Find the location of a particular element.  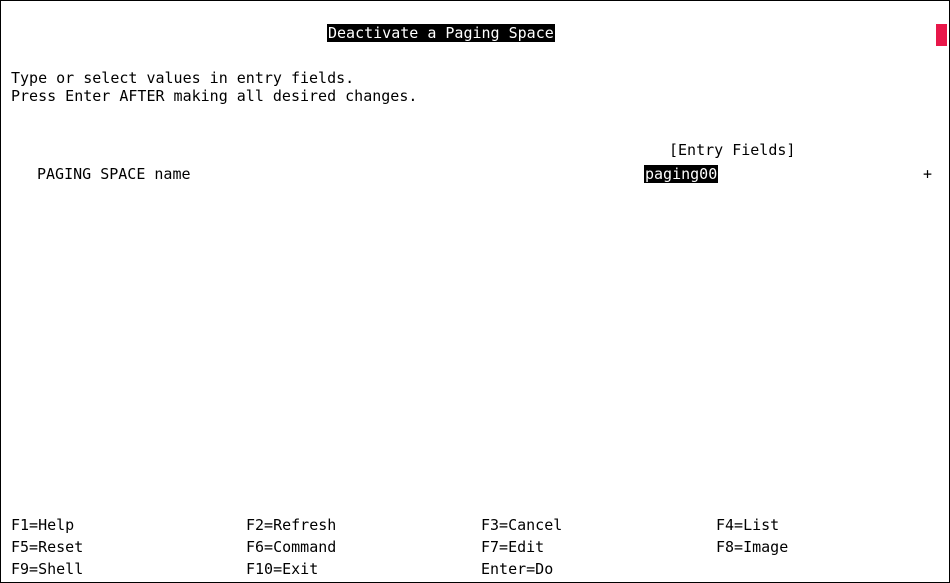

f9-shell-key: F9=Shell is located at coordinates (47, 569).